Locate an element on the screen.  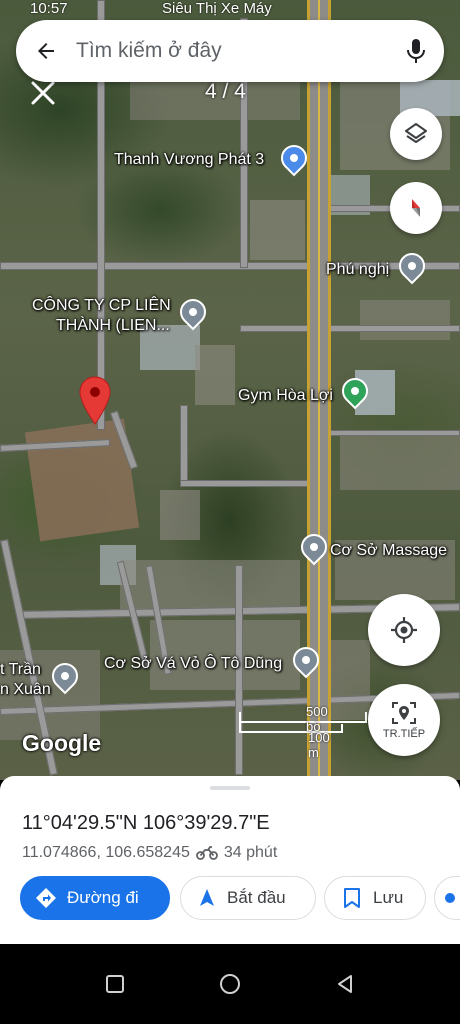
top-place-label: Siêu Thị Xe Máy is located at coordinates (217, 8).